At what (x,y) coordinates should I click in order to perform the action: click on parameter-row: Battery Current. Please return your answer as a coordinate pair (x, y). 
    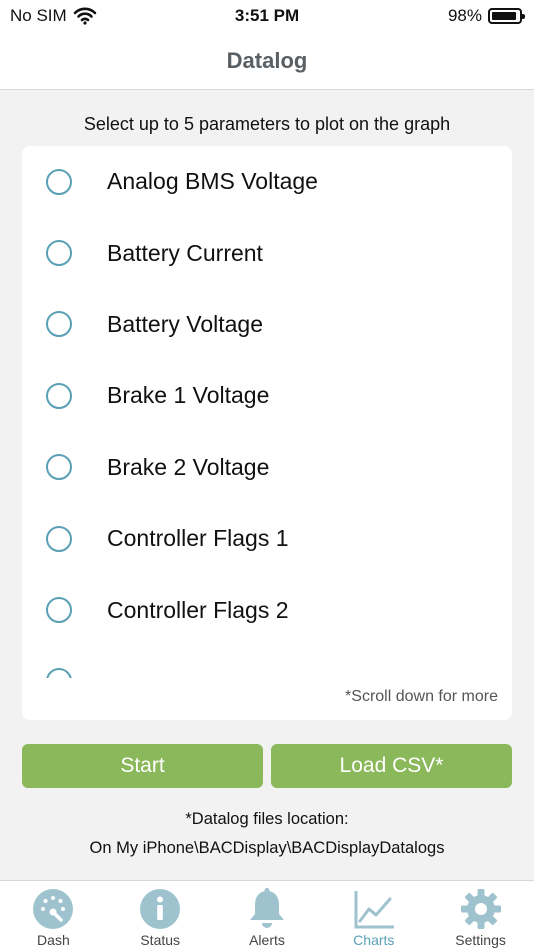
    Looking at the image, I should click on (267, 252).